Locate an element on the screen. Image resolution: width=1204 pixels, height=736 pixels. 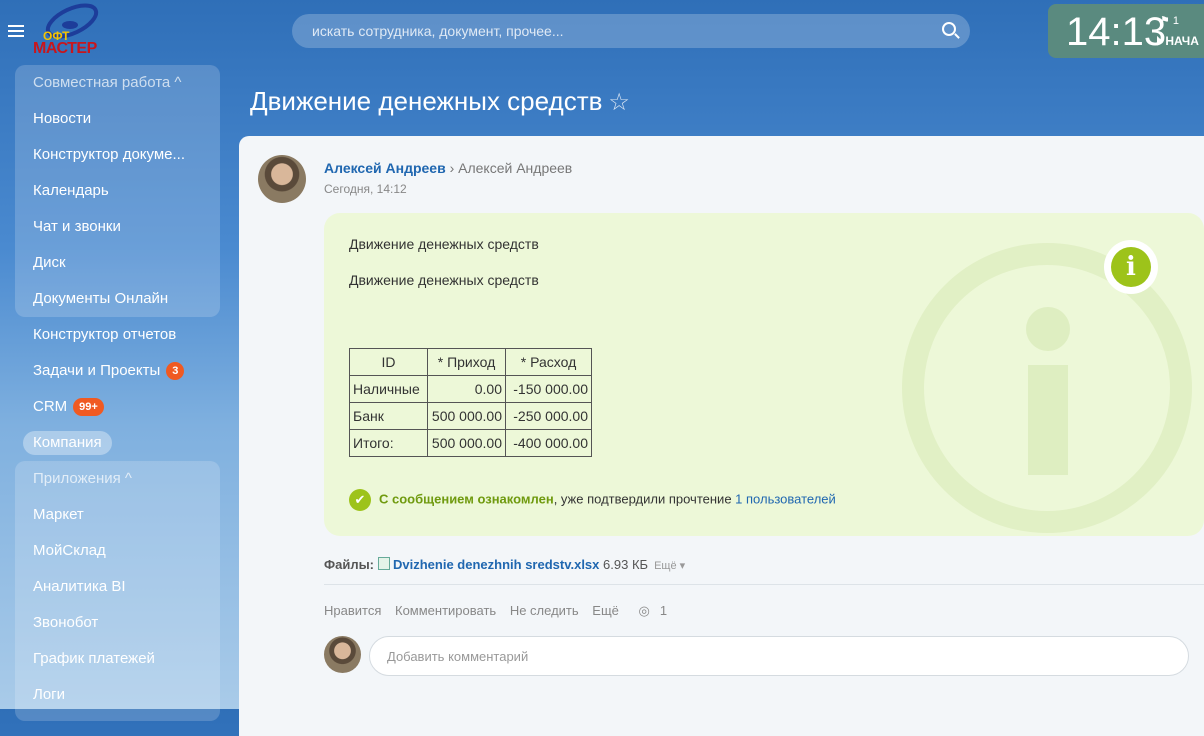
count-badge: 3 is located at coordinates (175, 371).